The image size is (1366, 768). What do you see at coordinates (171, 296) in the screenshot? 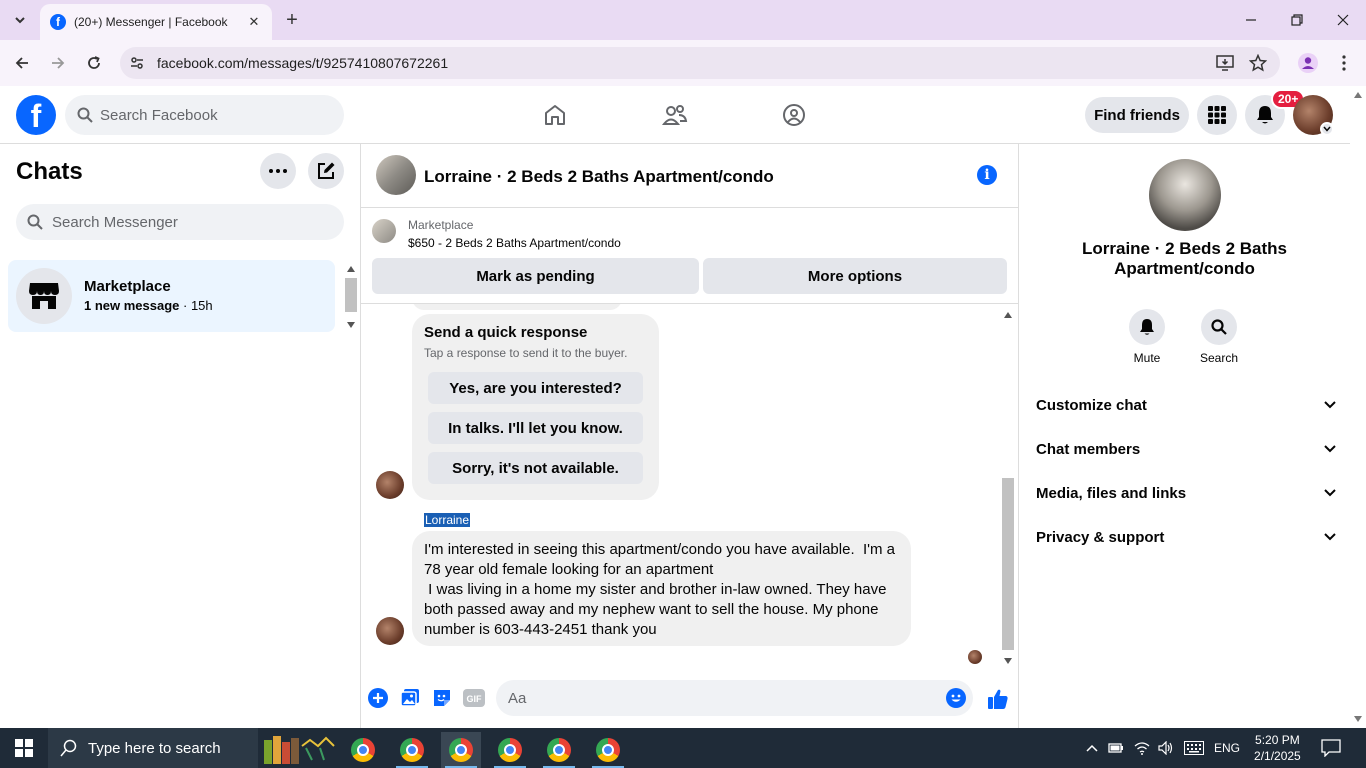
I see `chat-list-item-marketplace: Marketplace 1 new message · 15h` at bounding box center [171, 296].